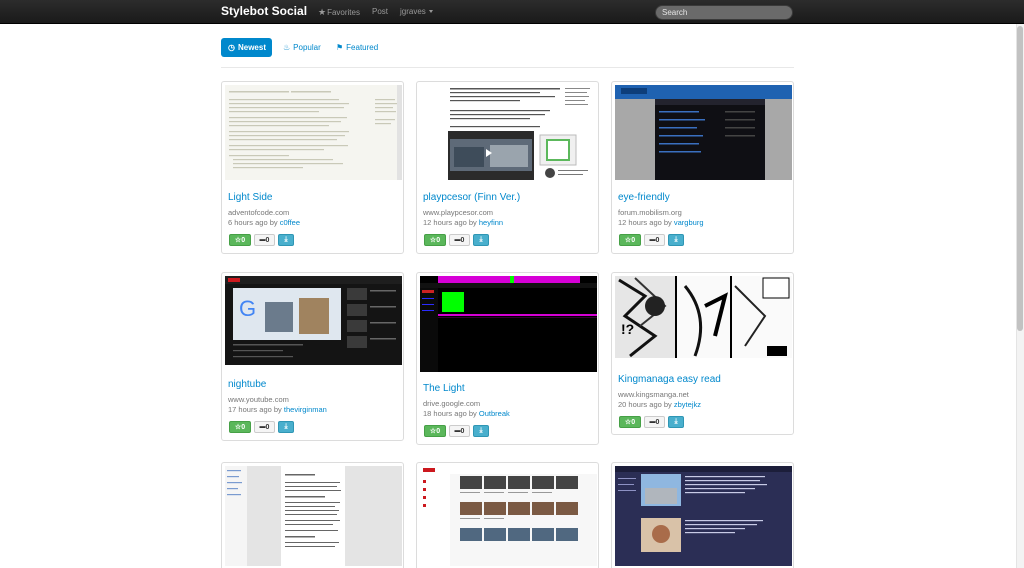 The image size is (1024, 568). Describe the element at coordinates (264, 11) in the screenshot. I see `brand-logo: Stylebot Social` at that location.